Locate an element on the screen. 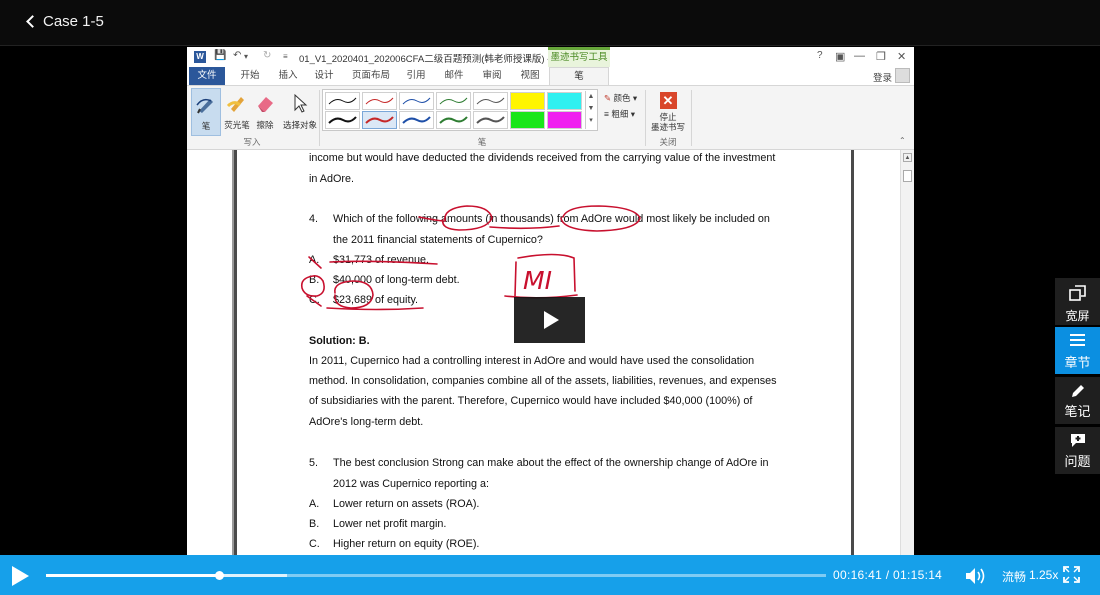 The width and height of the screenshot is (1100, 595). scroll-thumb is located at coordinates (907, 176).